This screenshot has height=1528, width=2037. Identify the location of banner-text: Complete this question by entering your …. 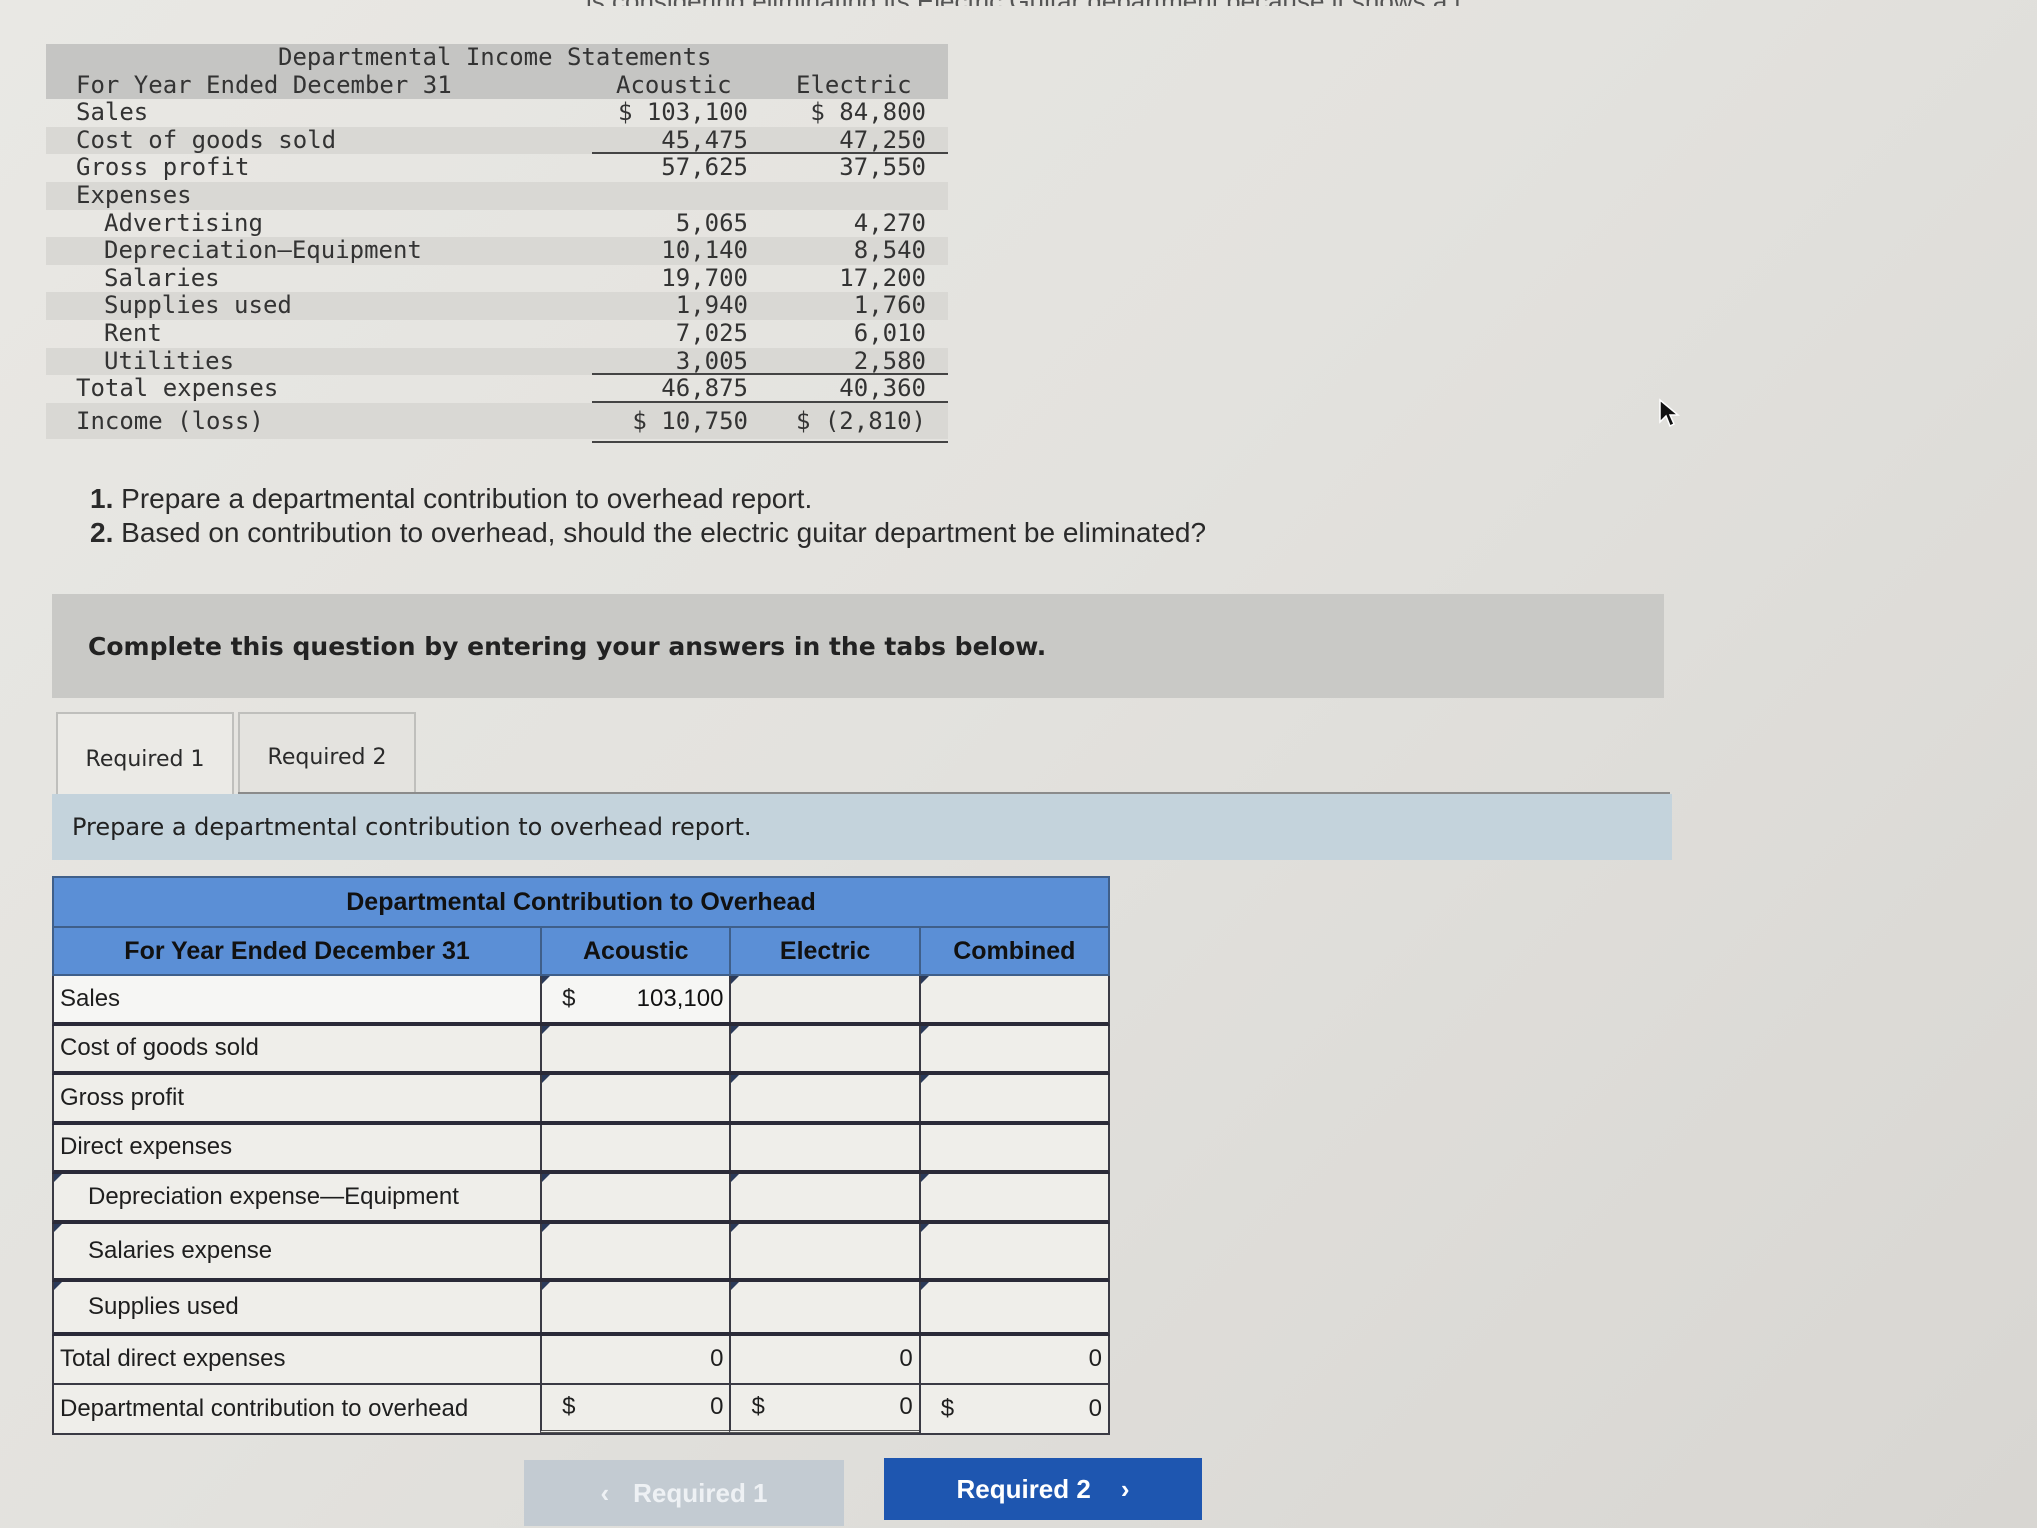
(567, 646).